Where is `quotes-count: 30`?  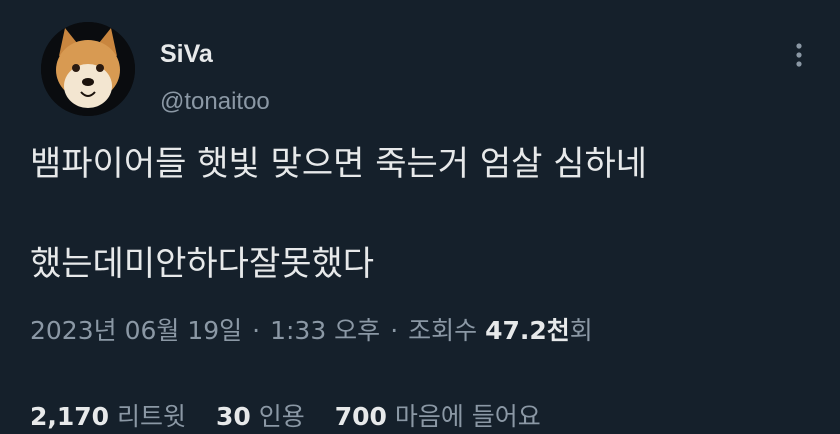 quotes-count: 30 is located at coordinates (233, 416).